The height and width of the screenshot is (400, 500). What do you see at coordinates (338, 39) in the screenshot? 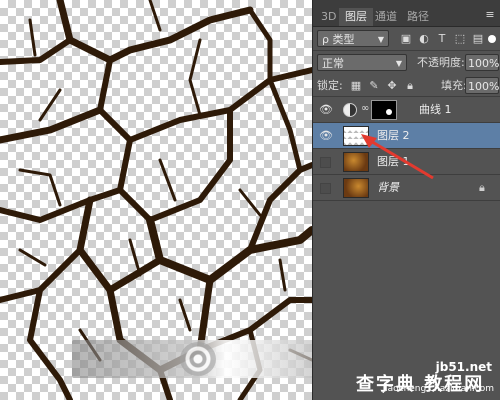
I see `layer-filter-label: ρ 类型` at bounding box center [338, 39].